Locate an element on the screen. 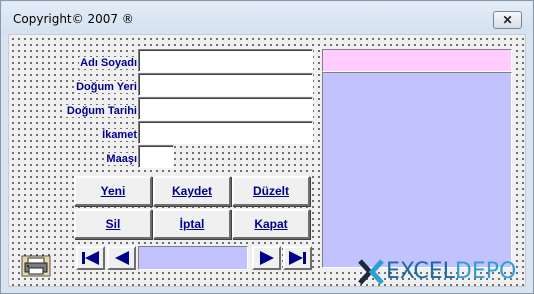  name-field is located at coordinates (225, 60).